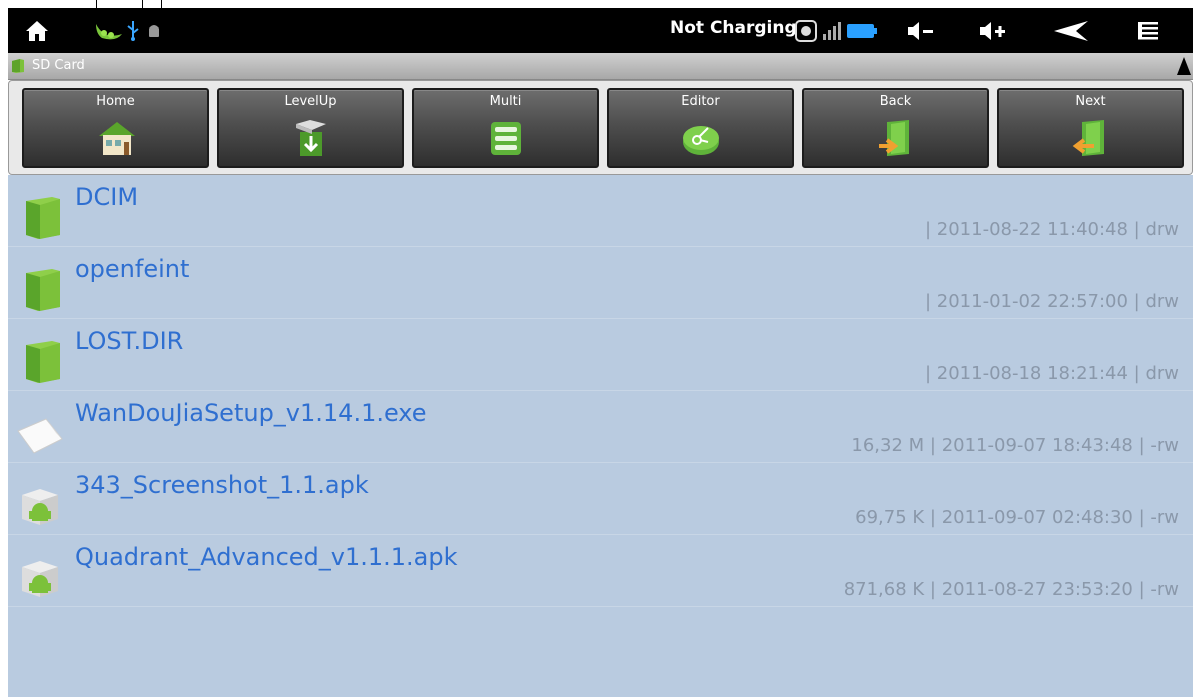 This screenshot has width=1193, height=697. I want to click on multi-button: Multi, so click(505, 128).